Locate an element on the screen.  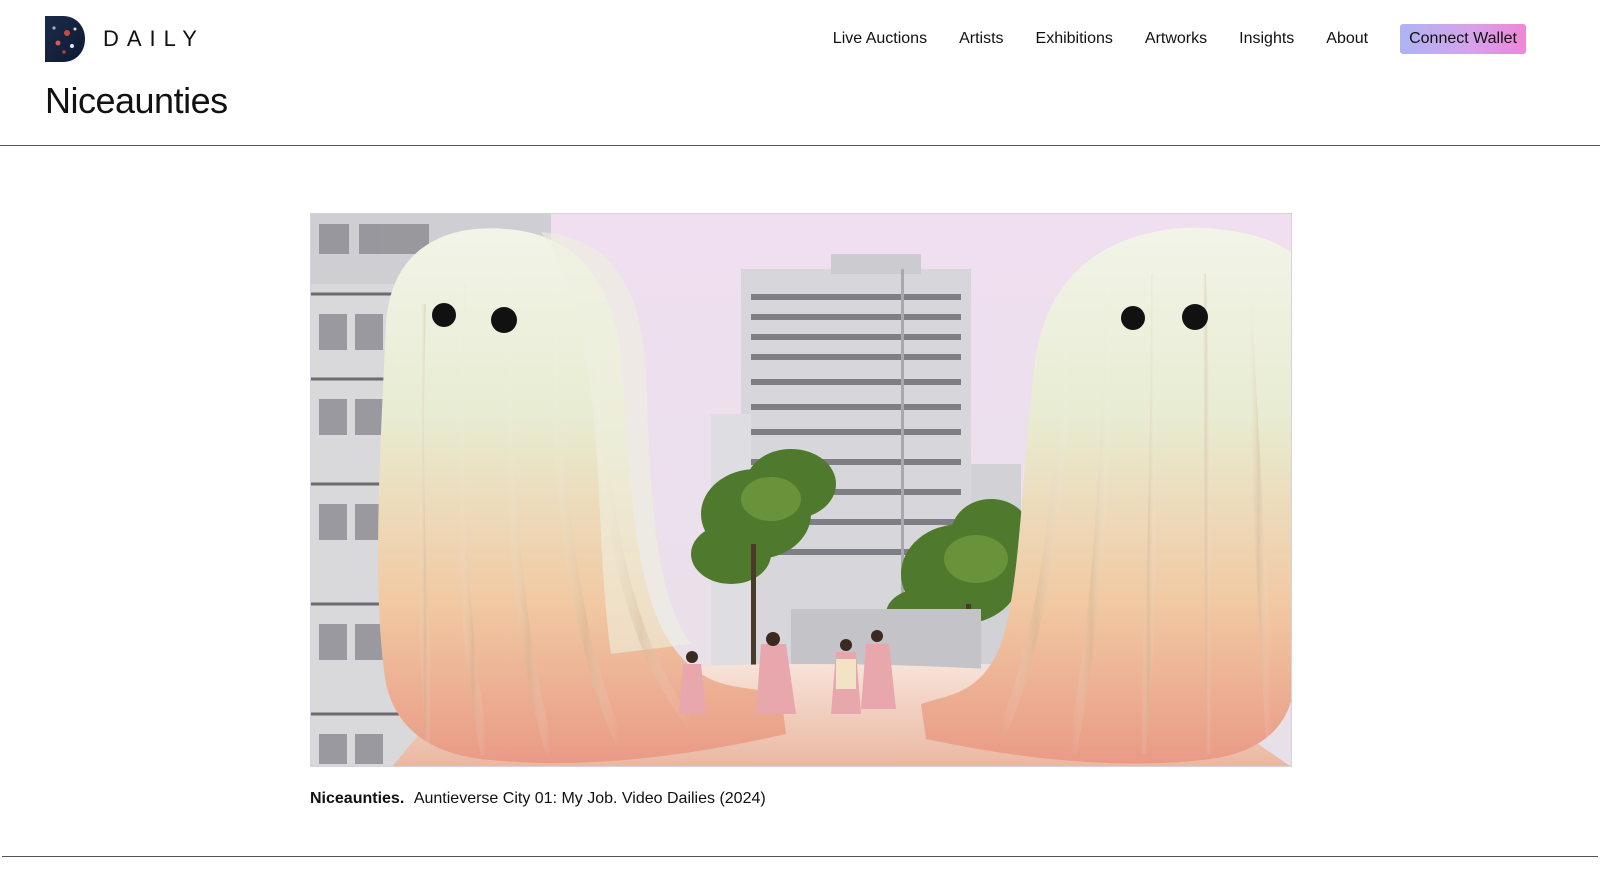
nav-live-auctions: Live Auctions is located at coordinates (880, 39).